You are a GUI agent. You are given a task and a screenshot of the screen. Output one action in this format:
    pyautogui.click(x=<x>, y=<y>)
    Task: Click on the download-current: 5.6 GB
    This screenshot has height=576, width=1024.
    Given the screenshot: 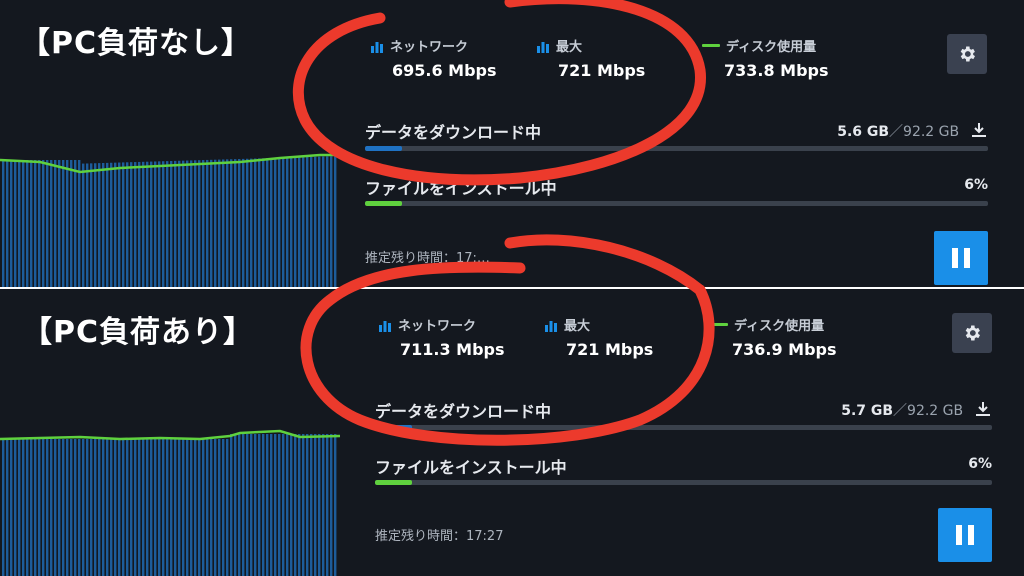 What is the action you would take?
    pyautogui.click(x=863, y=132)
    